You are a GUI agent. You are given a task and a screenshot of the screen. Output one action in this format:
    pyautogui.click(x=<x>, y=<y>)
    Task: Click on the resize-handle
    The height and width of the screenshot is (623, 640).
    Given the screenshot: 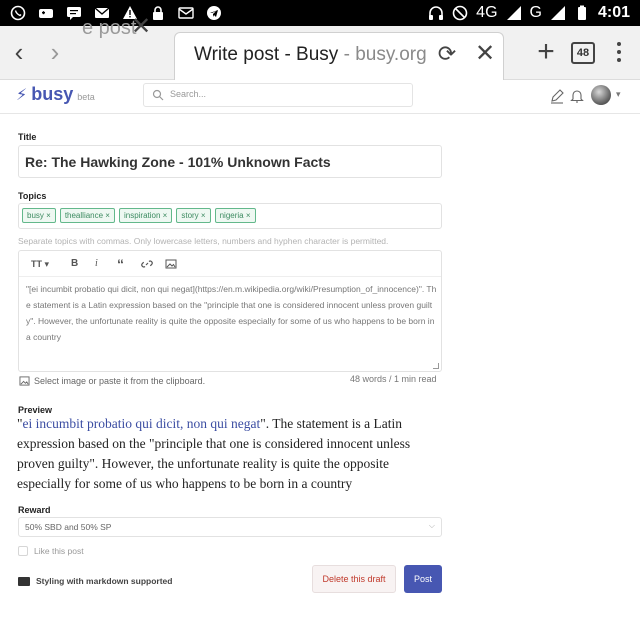 What is the action you would take?
    pyautogui.click(x=436, y=366)
    